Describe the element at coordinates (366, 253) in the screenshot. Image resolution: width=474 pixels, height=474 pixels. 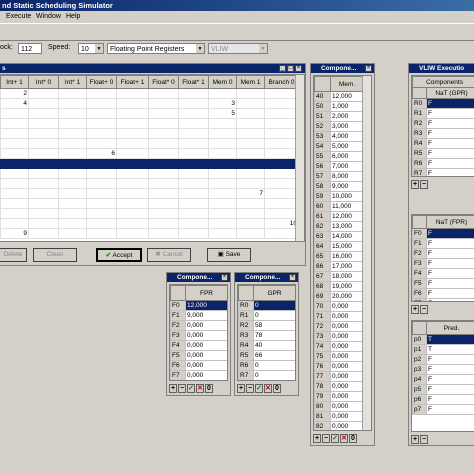
I see `vertical-scrollbar` at that location.